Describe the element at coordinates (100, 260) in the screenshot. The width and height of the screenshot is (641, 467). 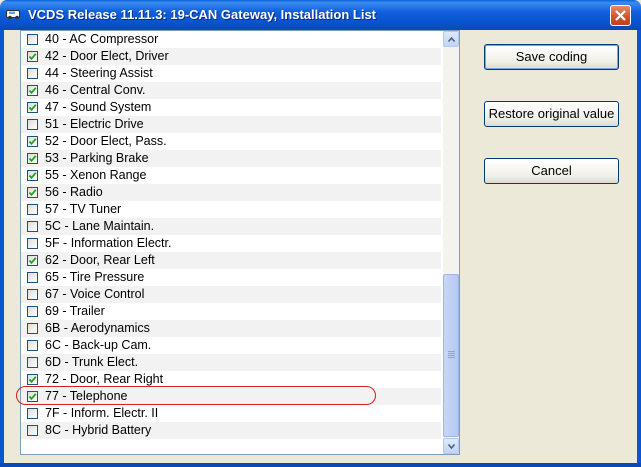
I see `item-label: 62 - Door, Rear Left` at that location.